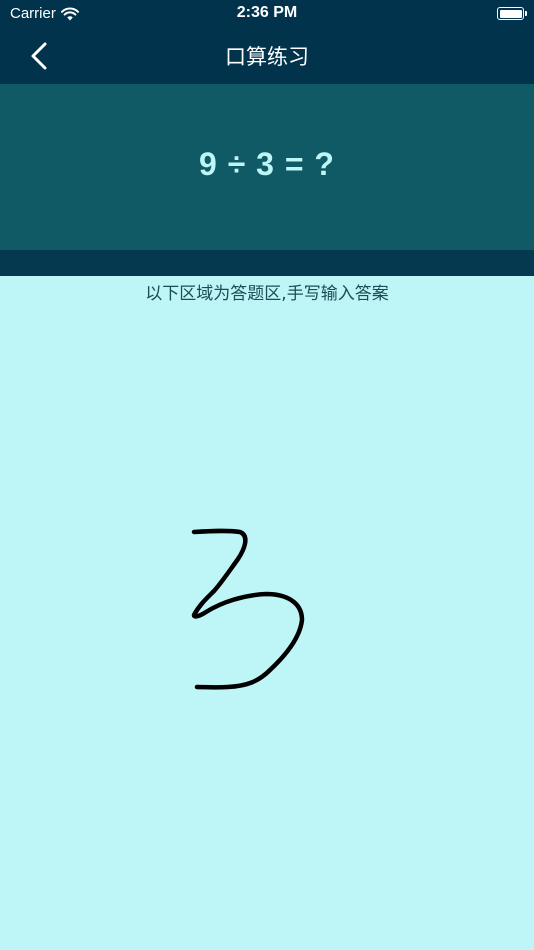  I want to click on top-bar: Carrier 2:36 PM 口算练习, so click(267, 42).